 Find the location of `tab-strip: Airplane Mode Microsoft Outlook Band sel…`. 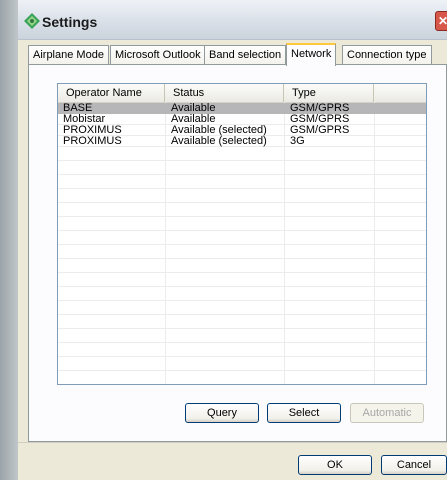

tab-strip: Airplane Mode Microsoft Outlook Band sel… is located at coordinates (237, 54).